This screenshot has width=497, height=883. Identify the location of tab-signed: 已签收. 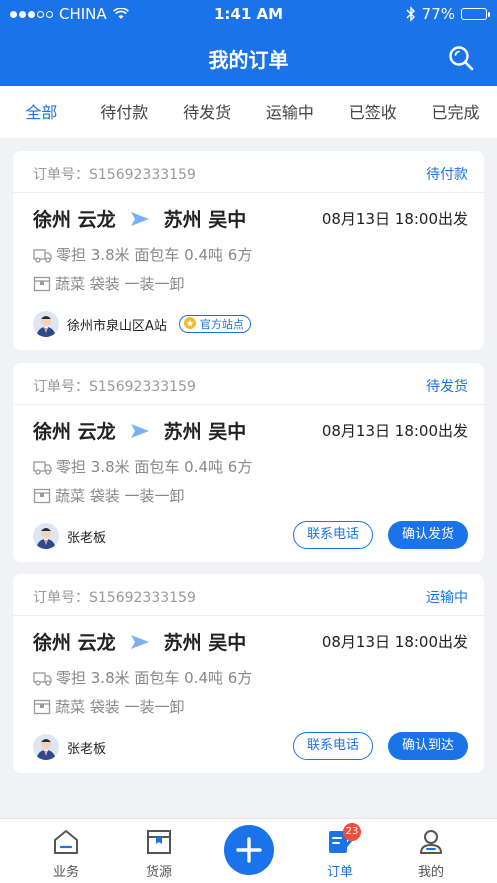
(372, 112).